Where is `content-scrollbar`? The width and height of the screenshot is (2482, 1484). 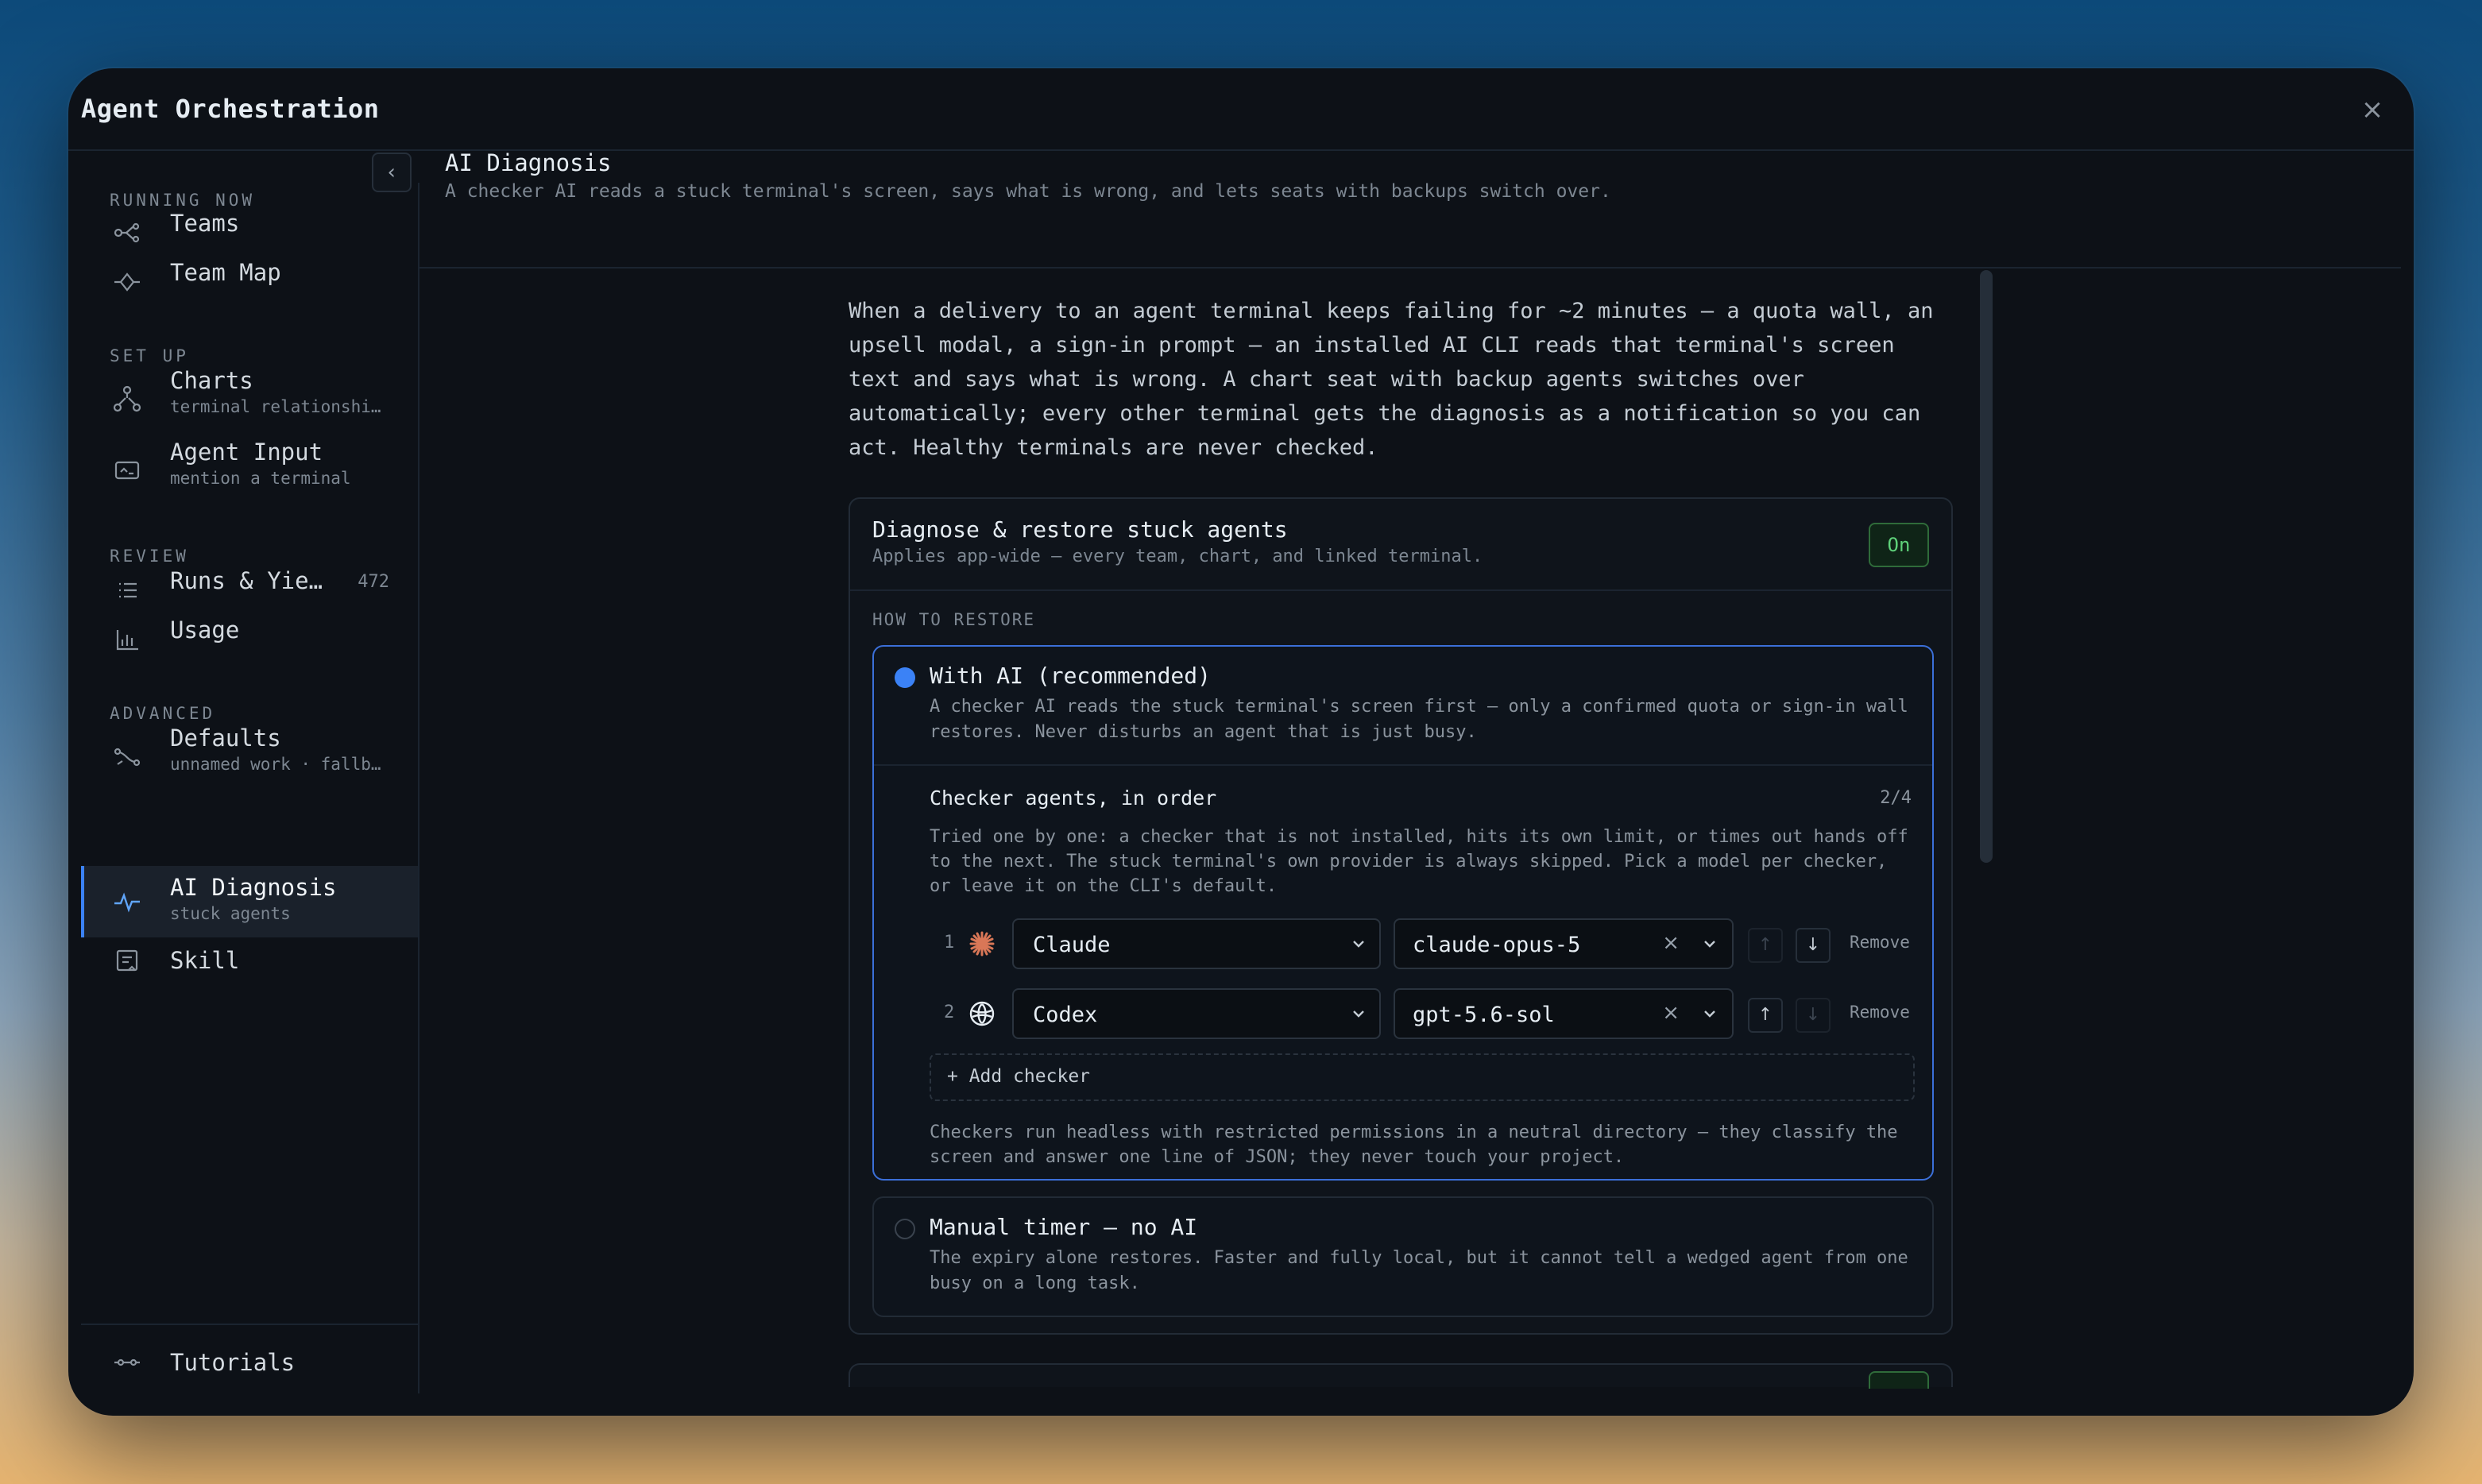 content-scrollbar is located at coordinates (1986, 566).